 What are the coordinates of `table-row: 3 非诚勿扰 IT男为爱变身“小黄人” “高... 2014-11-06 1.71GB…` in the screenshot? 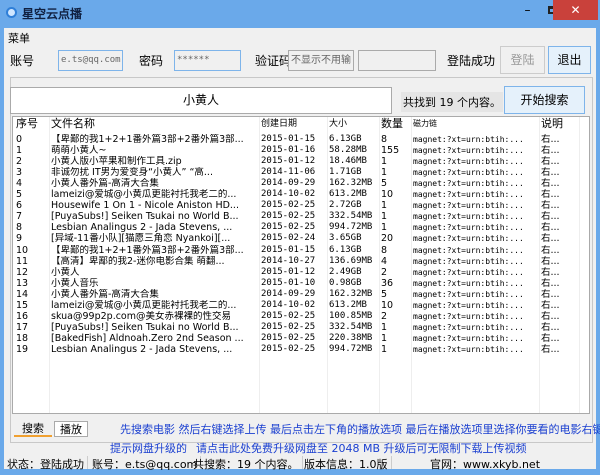 It's located at (301, 172).